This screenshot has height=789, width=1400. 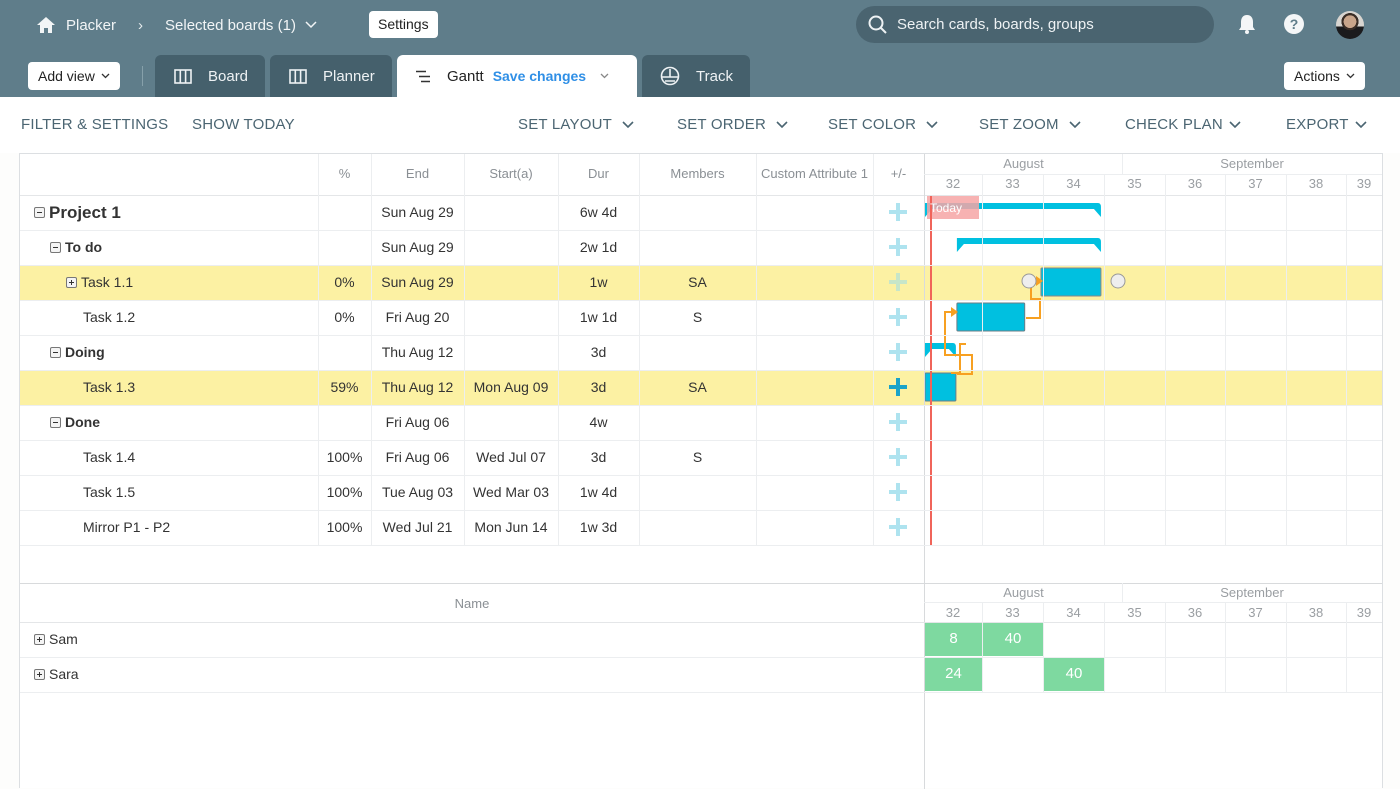 What do you see at coordinates (472, 603) in the screenshot?
I see `resource-header-name: Name` at bounding box center [472, 603].